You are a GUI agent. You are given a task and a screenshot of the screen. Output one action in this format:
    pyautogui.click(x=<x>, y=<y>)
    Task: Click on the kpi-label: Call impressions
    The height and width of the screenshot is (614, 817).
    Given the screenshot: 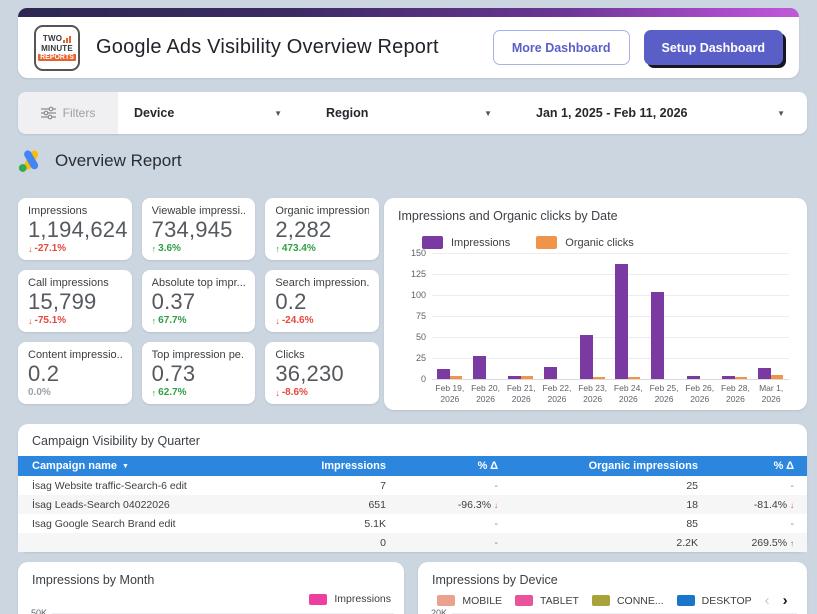 What is the action you would take?
    pyautogui.click(x=68, y=283)
    